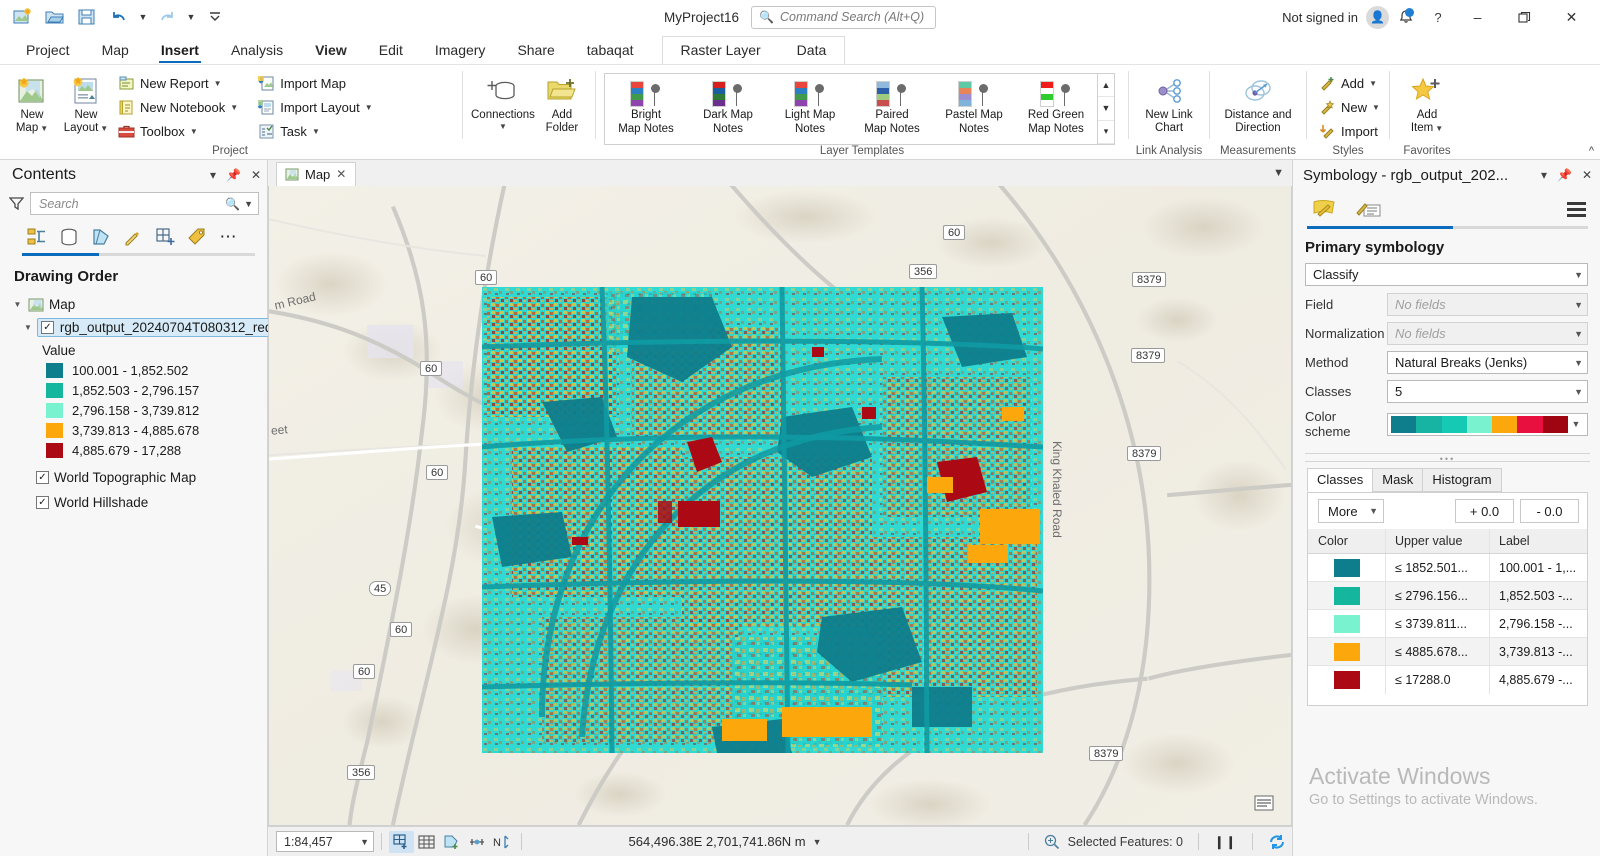 The width and height of the screenshot is (1600, 856). Describe the element at coordinates (1351, 511) in the screenshot. I see `more-button: More ▼` at that location.